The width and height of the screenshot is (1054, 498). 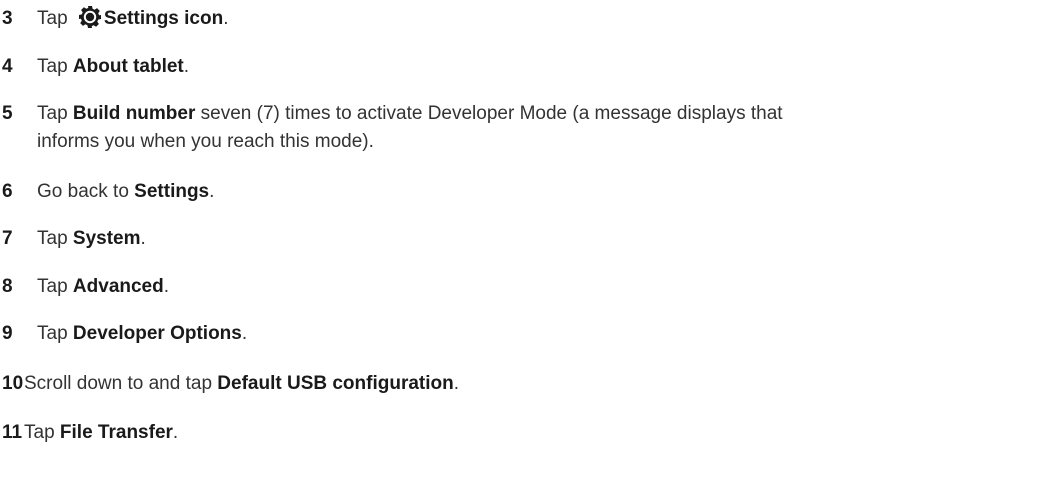 What do you see at coordinates (7, 286) in the screenshot?
I see `step-number: 8` at bounding box center [7, 286].